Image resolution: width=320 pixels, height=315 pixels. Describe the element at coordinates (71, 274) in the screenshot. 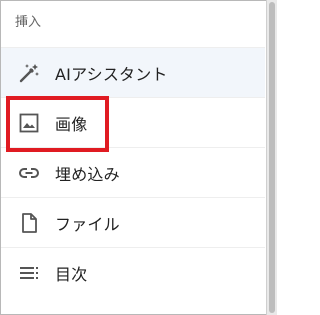

I see `menu-item-label: 目次` at that location.